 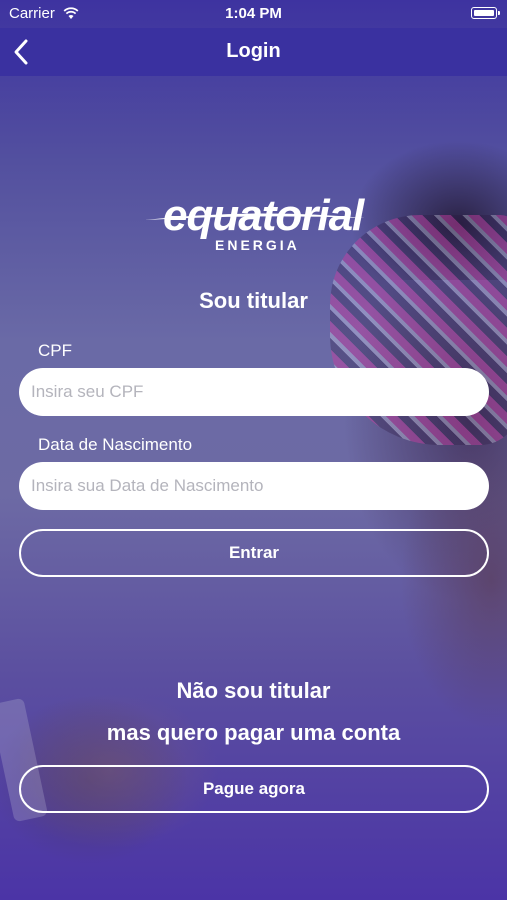 I want to click on non-holder-heading: Não sou titular, so click(x=253, y=690).